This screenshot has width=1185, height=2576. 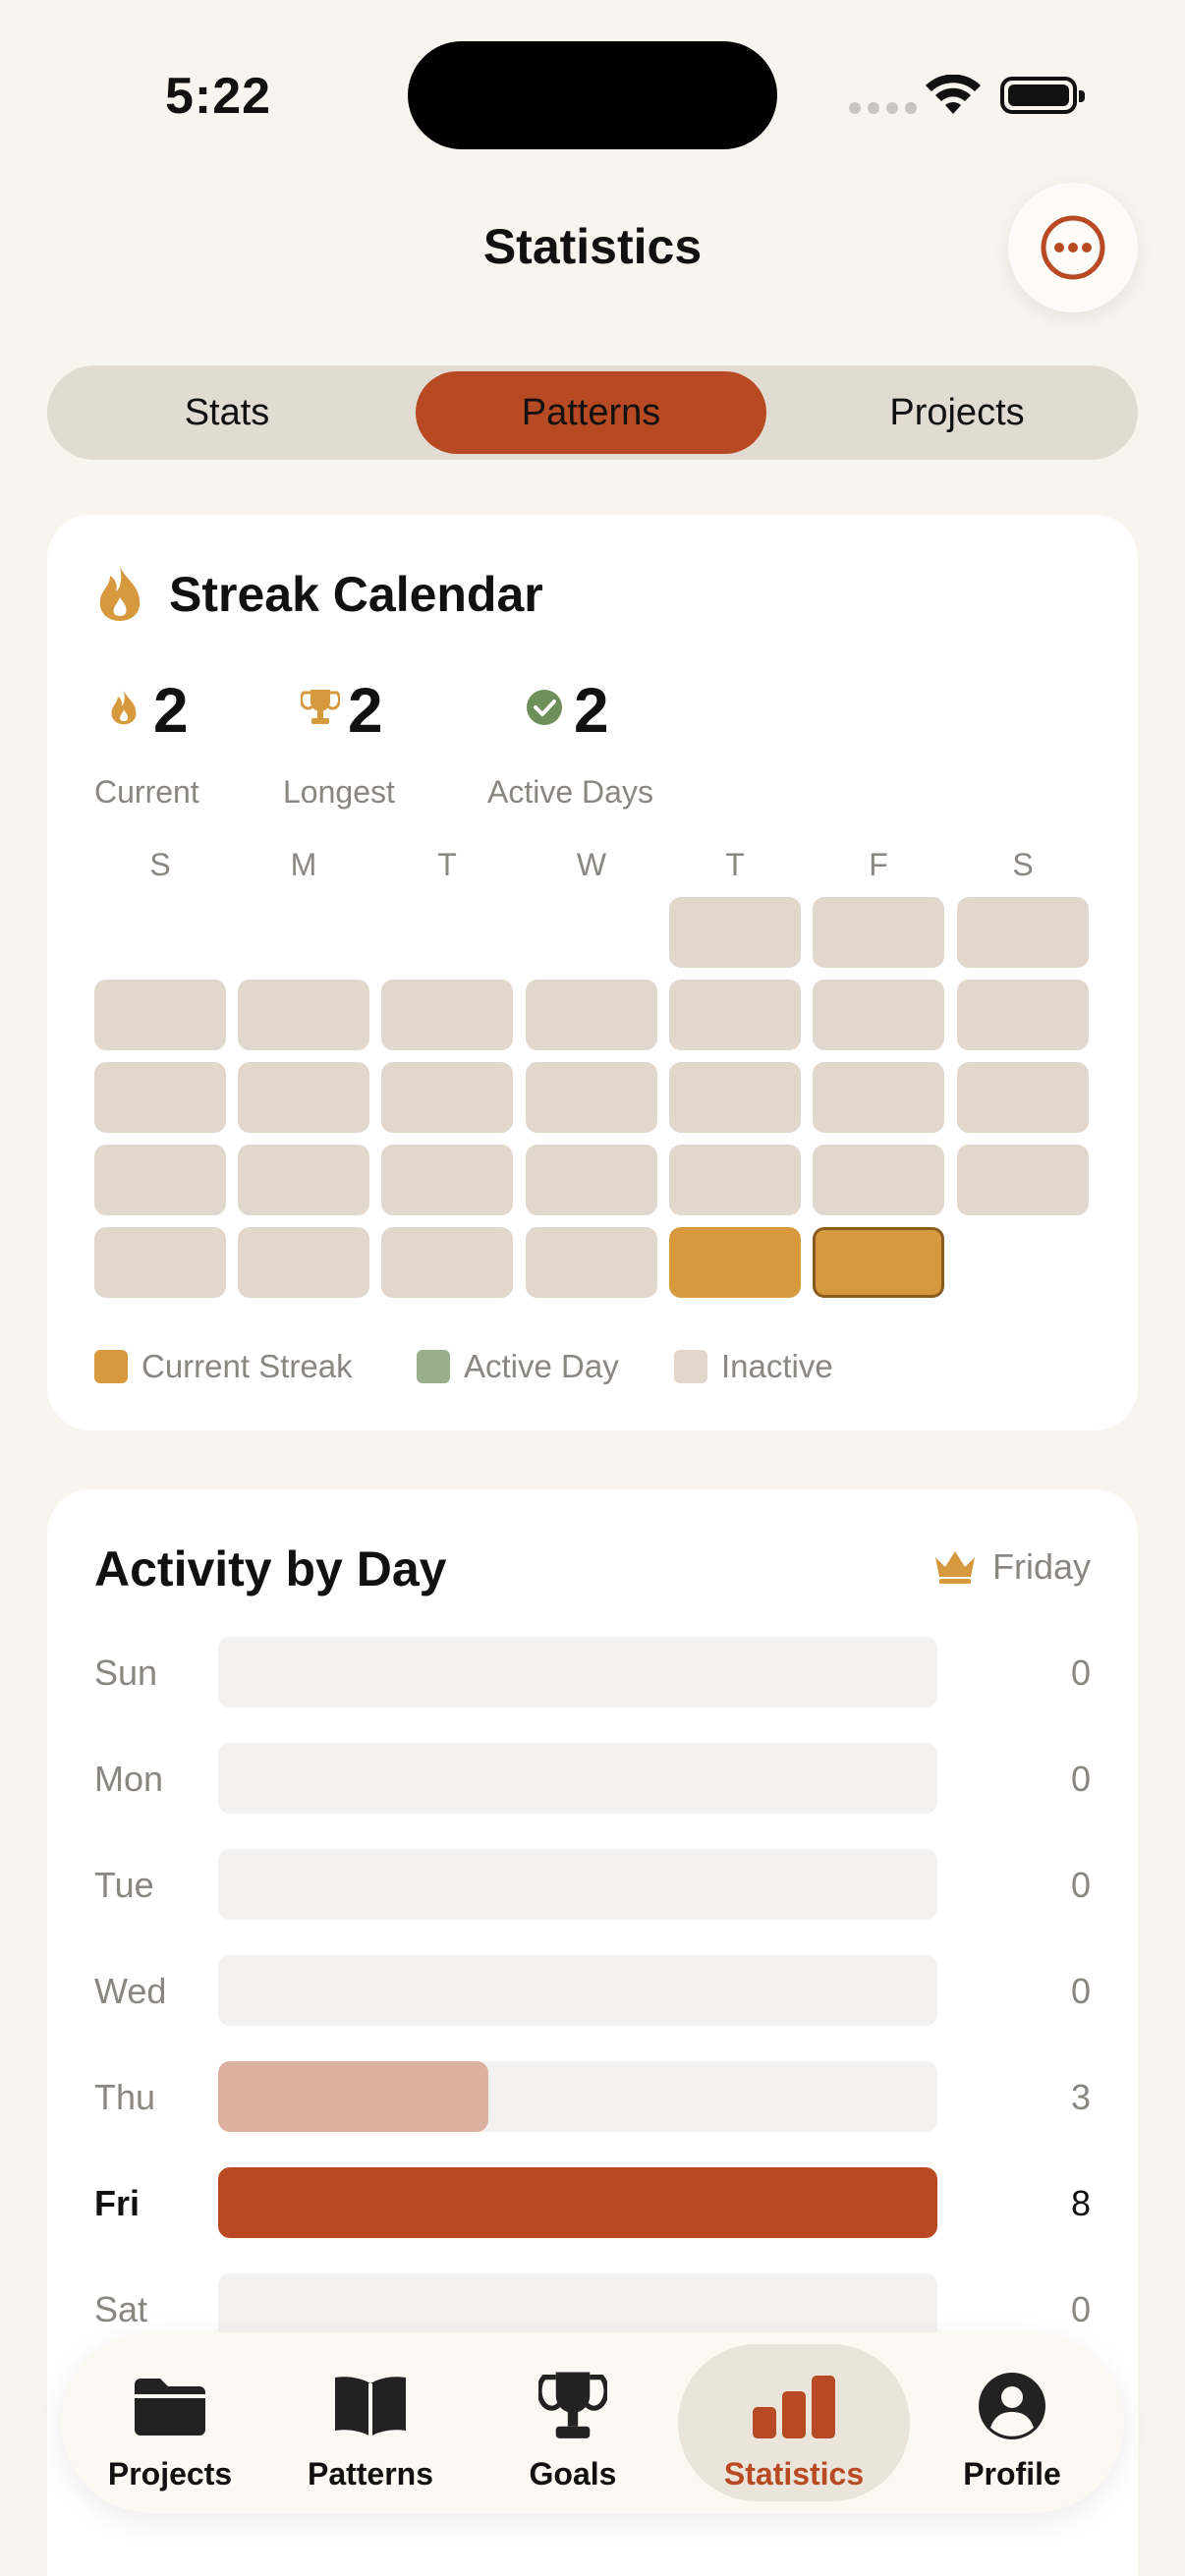 I want to click on cellular-signal-icon, so click(x=883, y=108).